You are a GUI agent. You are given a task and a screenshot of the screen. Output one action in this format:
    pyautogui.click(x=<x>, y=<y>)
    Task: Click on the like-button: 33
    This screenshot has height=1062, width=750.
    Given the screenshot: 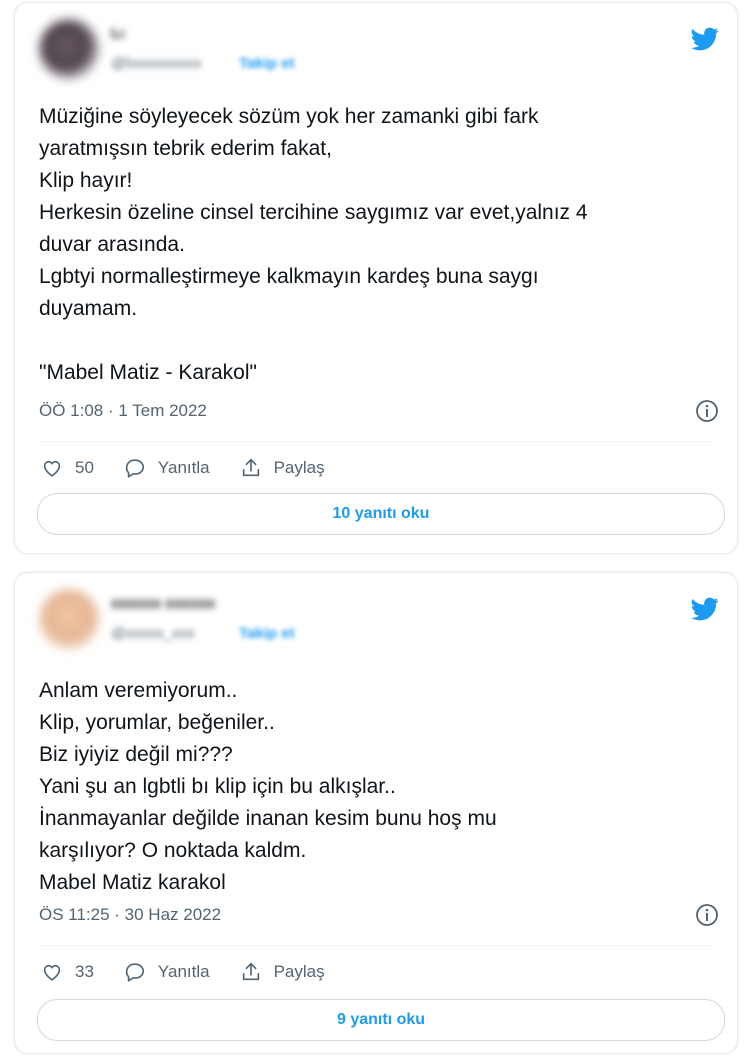 What is the action you would take?
    pyautogui.click(x=67, y=972)
    